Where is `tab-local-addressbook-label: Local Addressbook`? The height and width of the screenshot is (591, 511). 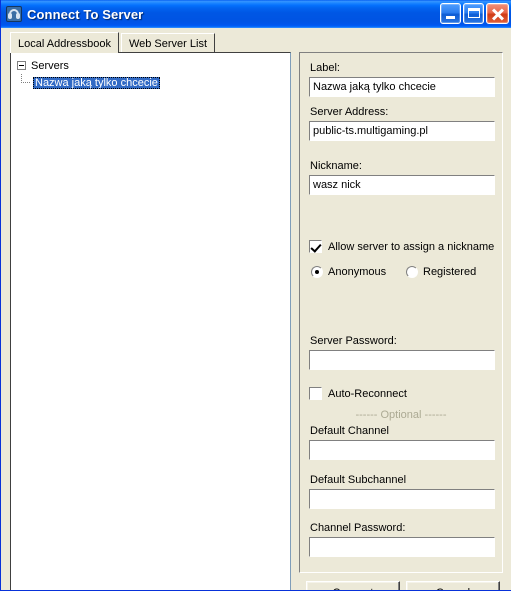 tab-local-addressbook-label: Local Addressbook is located at coordinates (64, 44).